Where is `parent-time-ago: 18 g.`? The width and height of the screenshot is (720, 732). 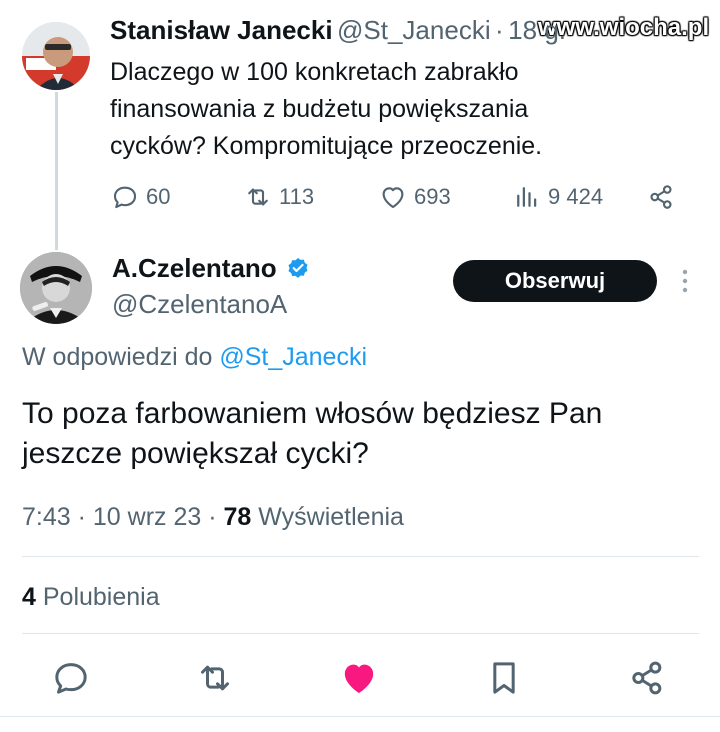
parent-time-ago: 18 g. is located at coordinates (537, 30).